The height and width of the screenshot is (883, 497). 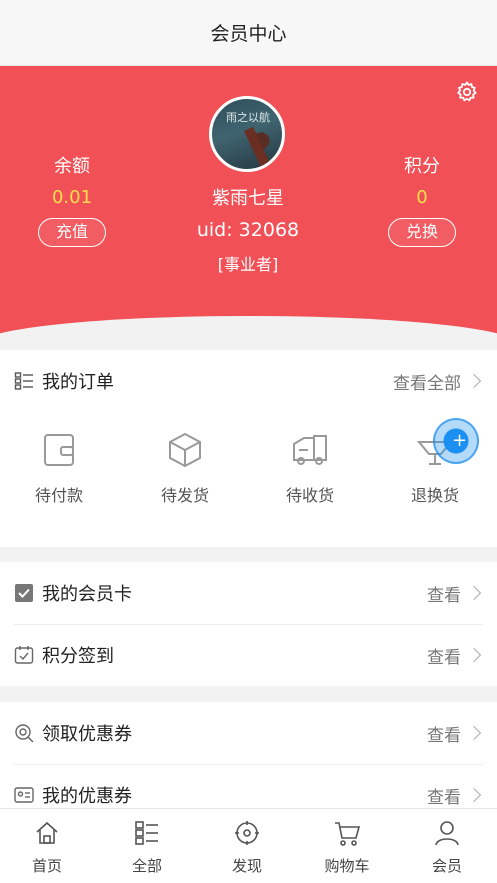 What do you see at coordinates (24, 593) in the screenshot?
I see `checkbox-icon` at bounding box center [24, 593].